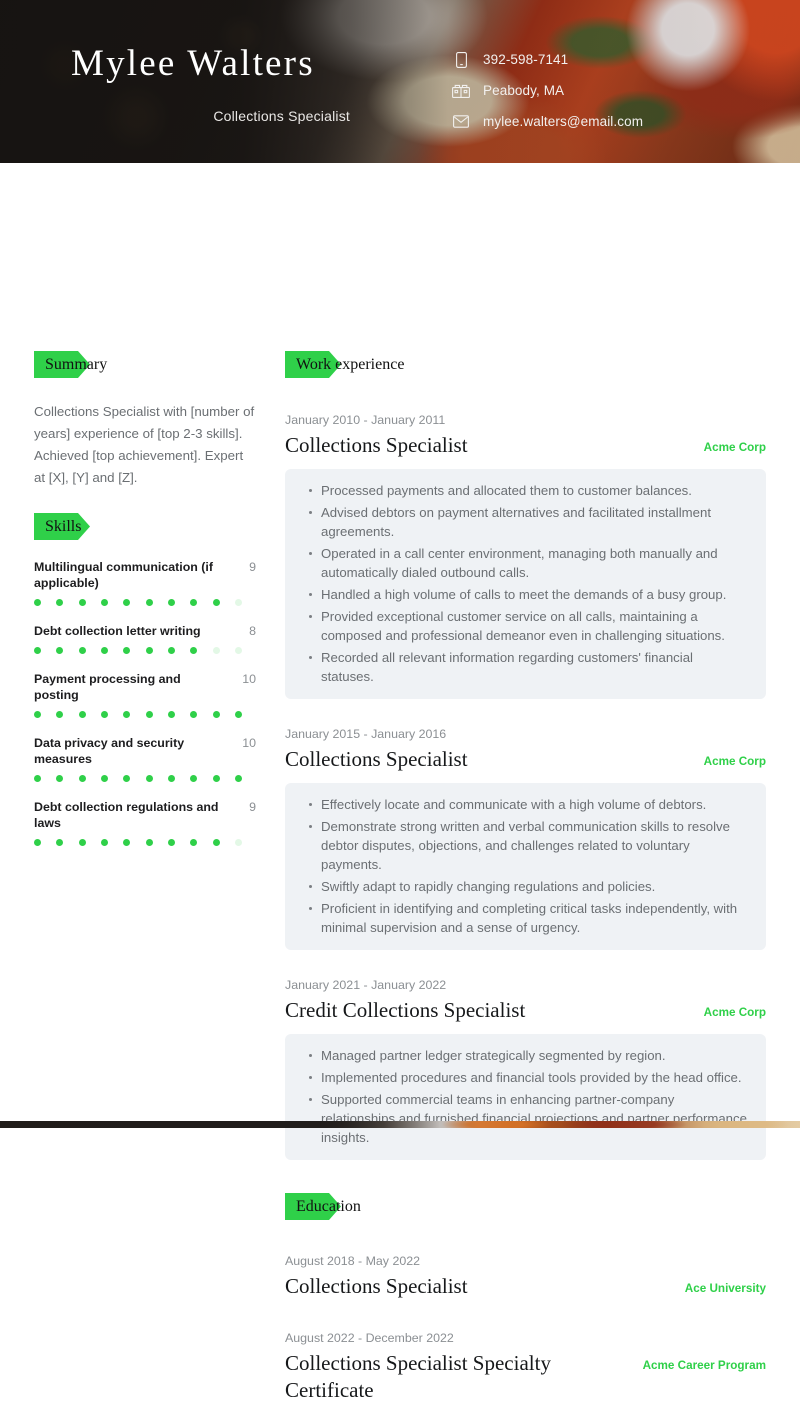 The width and height of the screenshot is (800, 1404). Describe the element at coordinates (400, 1124) in the screenshot. I see `footer-photo-strip` at that location.